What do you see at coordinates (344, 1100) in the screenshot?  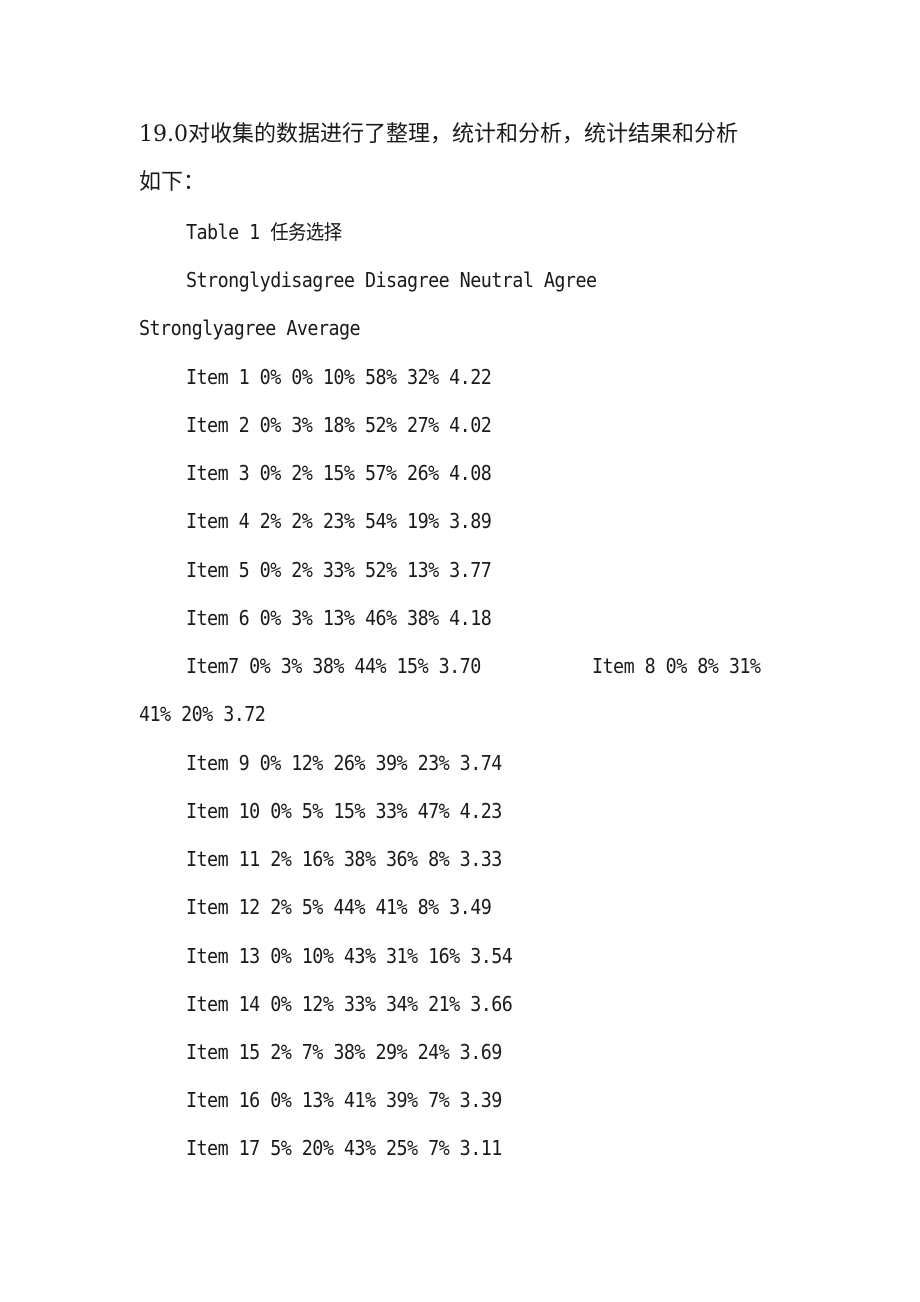 I see `table-row-item-16: Item 16 0% 13% 41% 39% 7% 3.39` at bounding box center [344, 1100].